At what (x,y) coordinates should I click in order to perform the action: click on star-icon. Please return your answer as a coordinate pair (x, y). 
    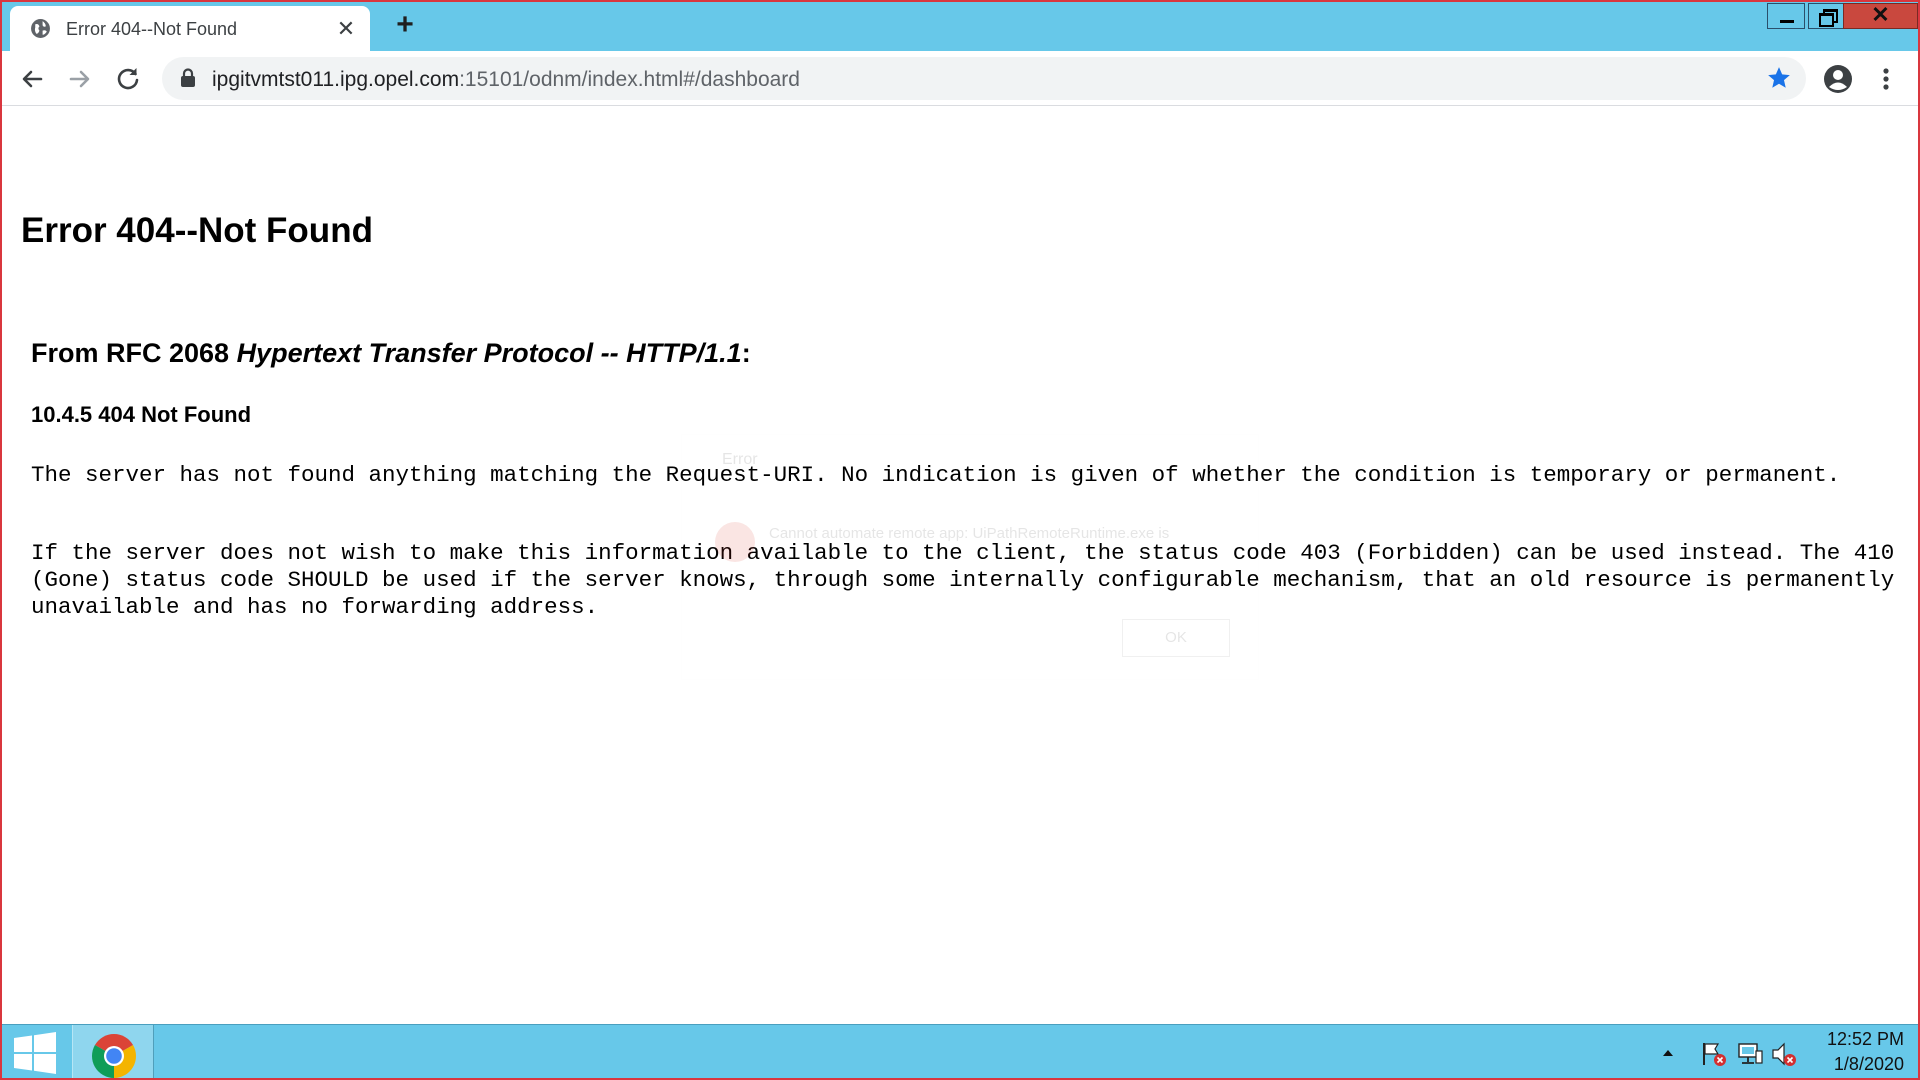
    Looking at the image, I should click on (1779, 78).